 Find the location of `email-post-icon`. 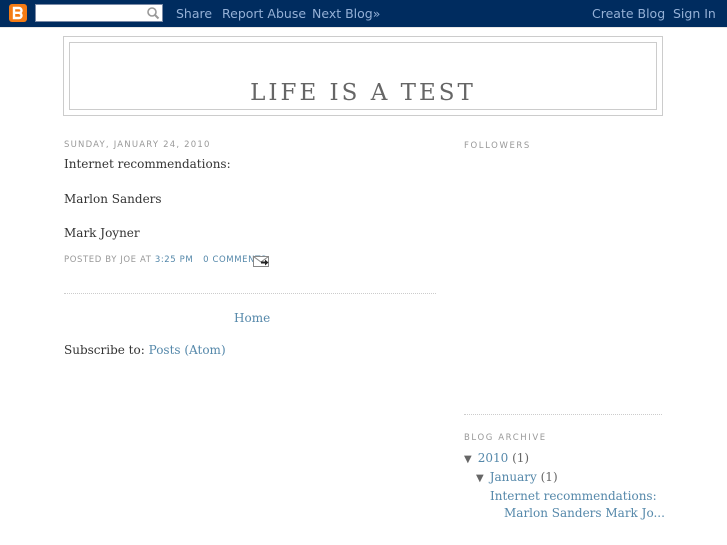

email-post-icon is located at coordinates (261, 261).